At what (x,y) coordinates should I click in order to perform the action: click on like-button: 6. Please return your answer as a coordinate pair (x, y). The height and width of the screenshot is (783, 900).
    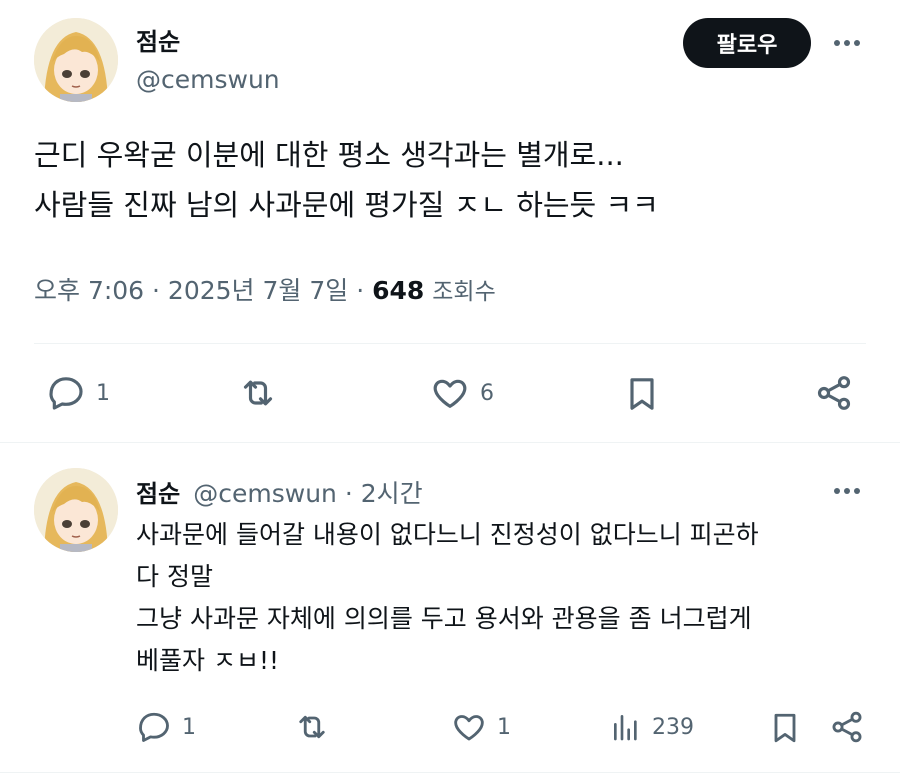
    Looking at the image, I should click on (462, 393).